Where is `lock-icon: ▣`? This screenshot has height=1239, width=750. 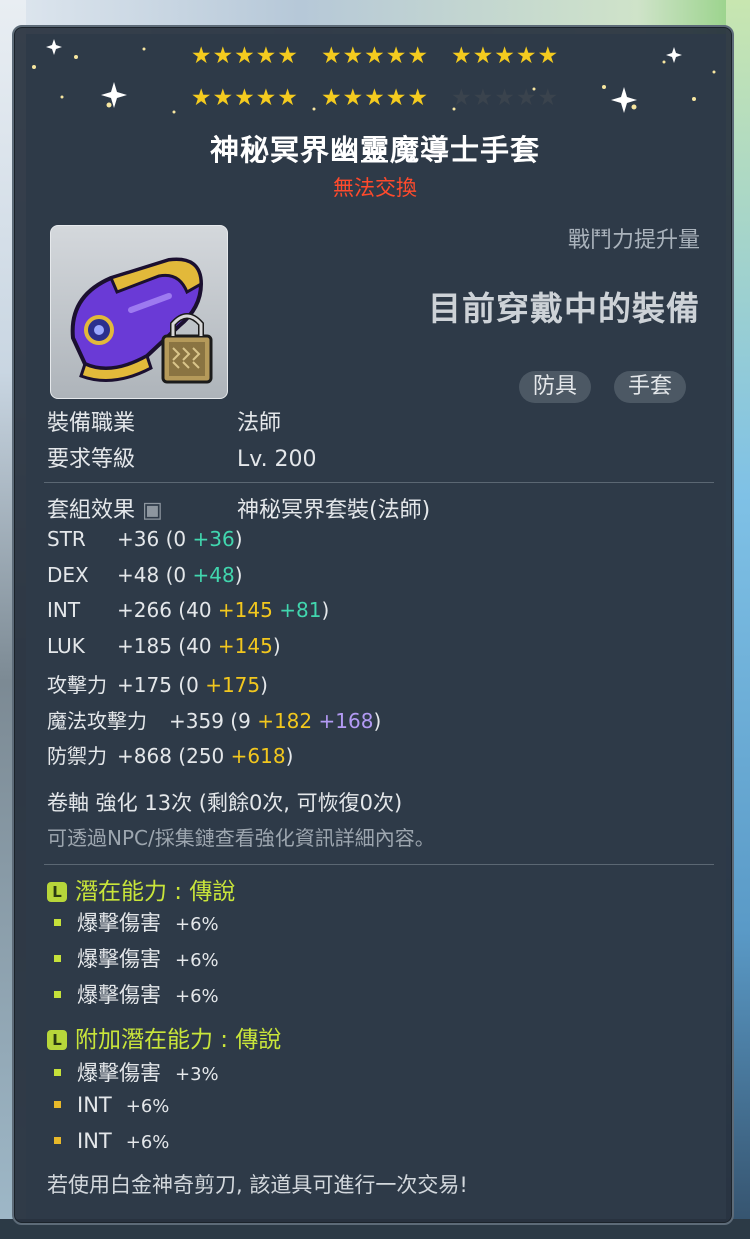
lock-icon: ▣ is located at coordinates (152, 510).